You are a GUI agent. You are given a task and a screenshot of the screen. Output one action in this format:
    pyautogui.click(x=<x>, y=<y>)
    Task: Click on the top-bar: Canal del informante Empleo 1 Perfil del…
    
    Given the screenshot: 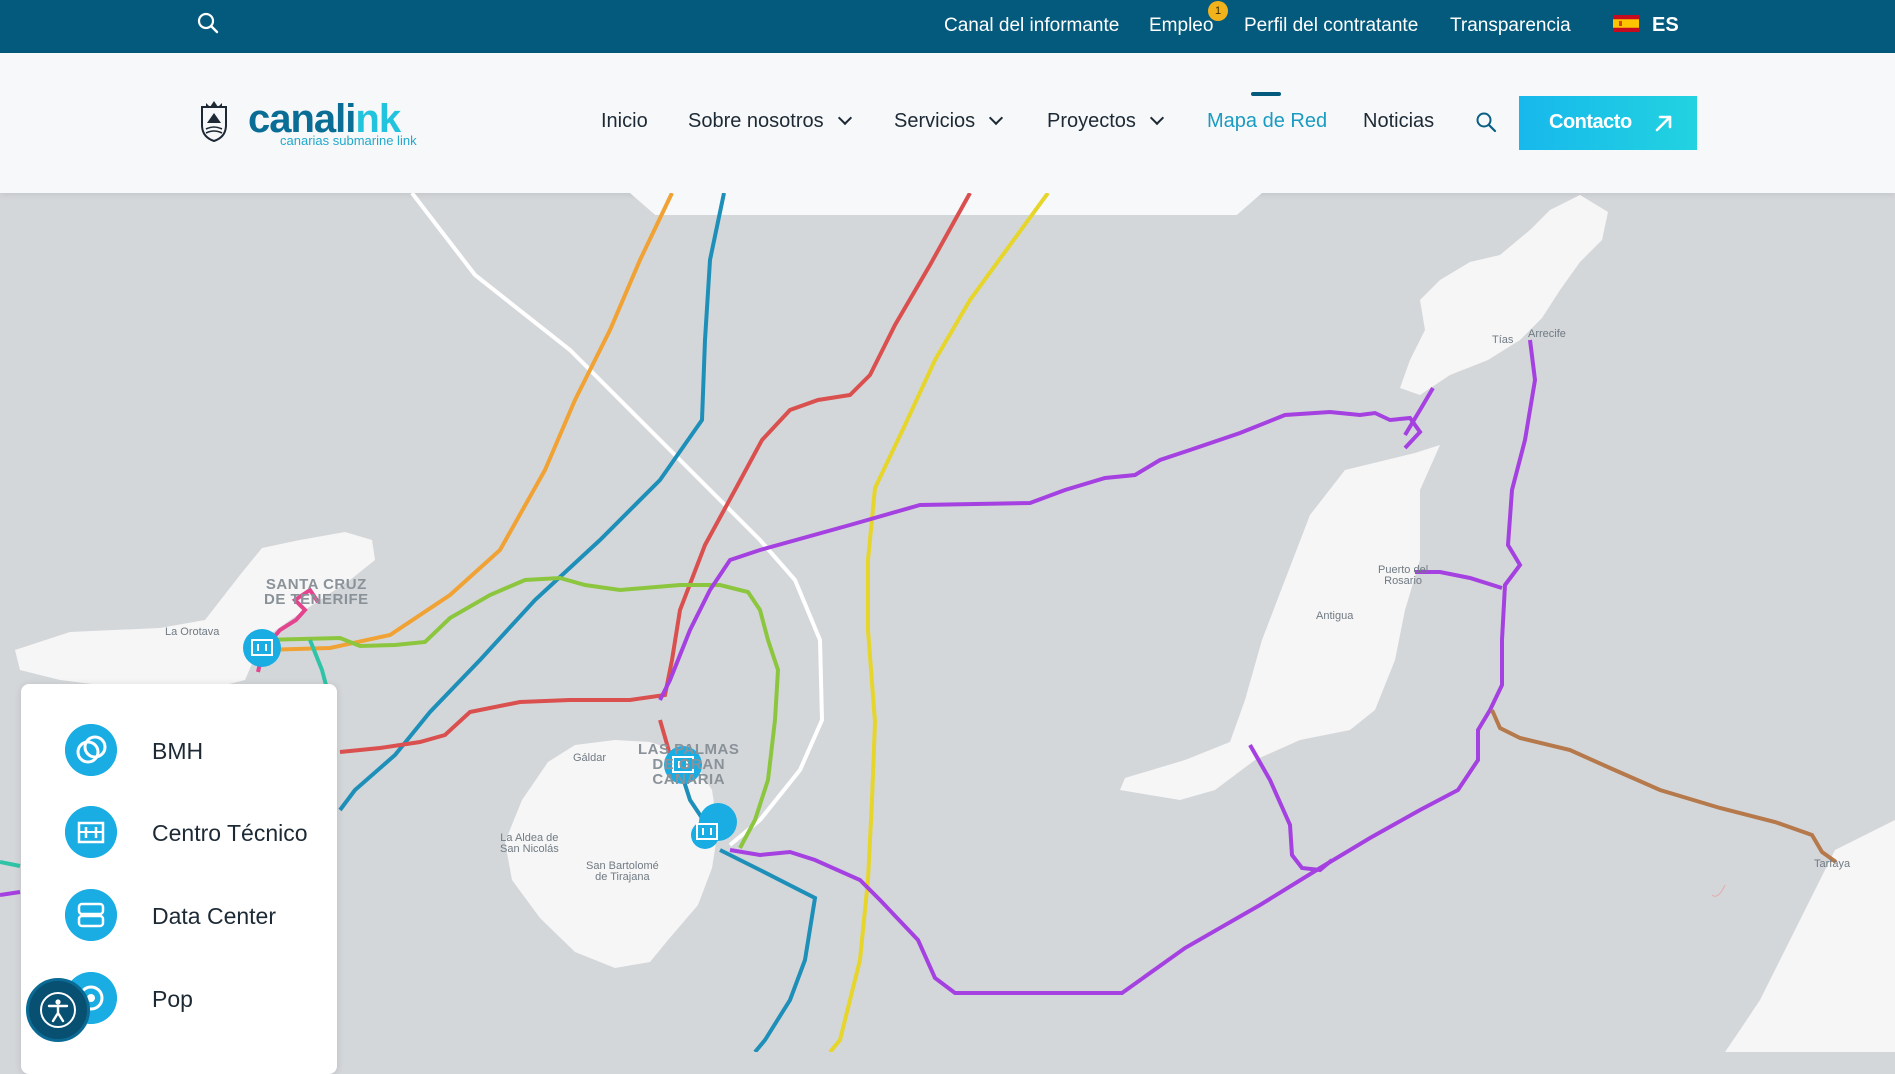 What is the action you would take?
    pyautogui.click(x=947, y=26)
    